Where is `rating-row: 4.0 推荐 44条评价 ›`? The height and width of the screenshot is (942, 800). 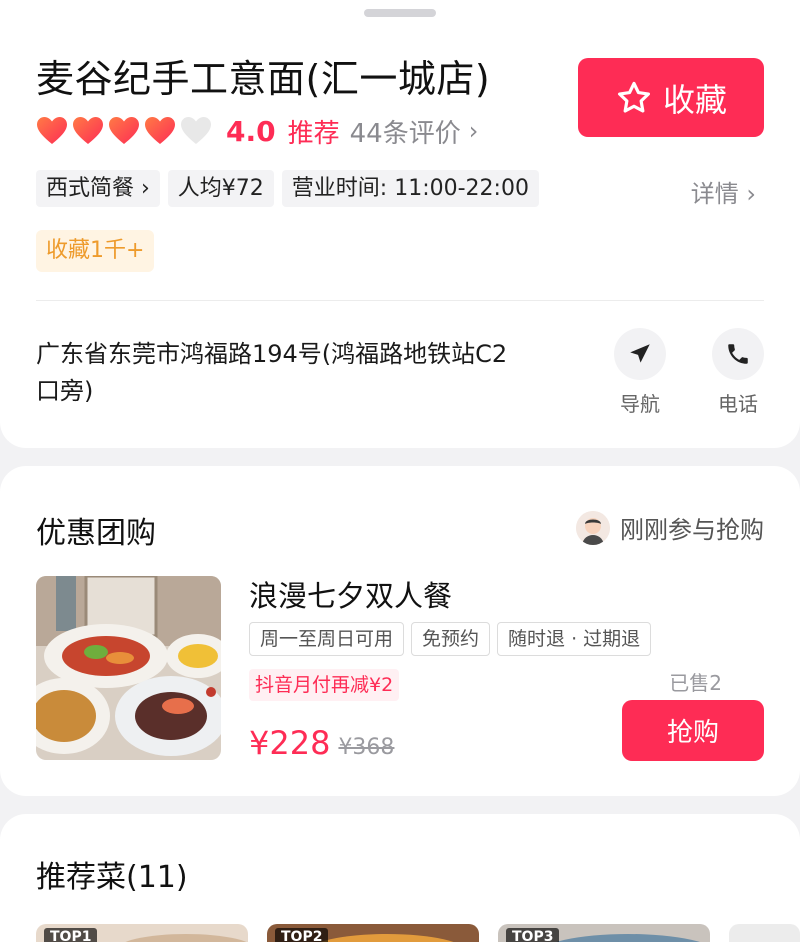
rating-row: 4.0 推荐 44条评价 › is located at coordinates (257, 131).